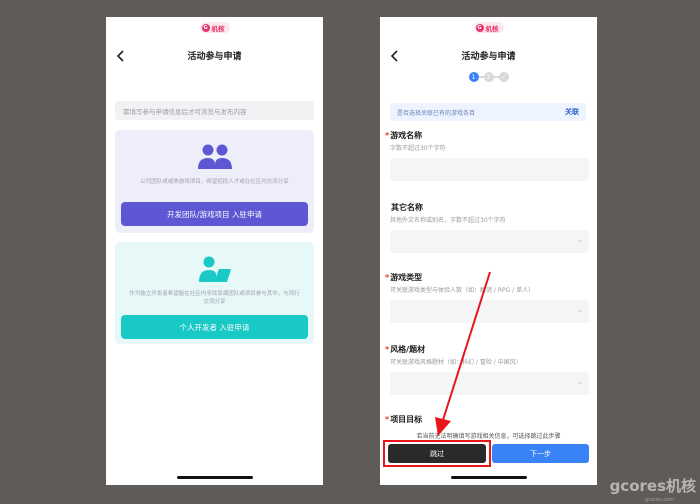  What do you see at coordinates (487, 369) in the screenshot?
I see `style-theme-field: *风格/题材 可关联游戏风格题材（如：科幻 / 冒险 / 中国风） ⌄` at bounding box center [487, 369].